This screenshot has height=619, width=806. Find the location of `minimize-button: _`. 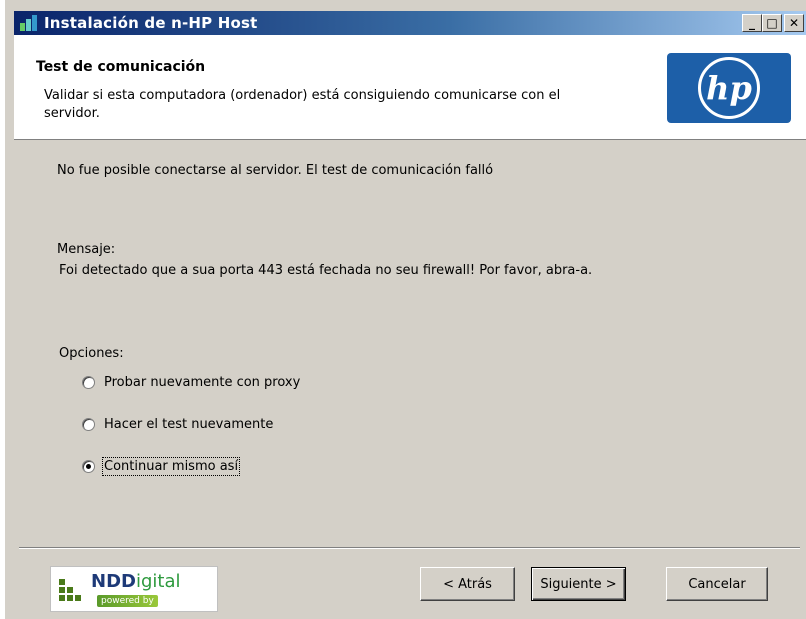

minimize-button: _ is located at coordinates (752, 23).